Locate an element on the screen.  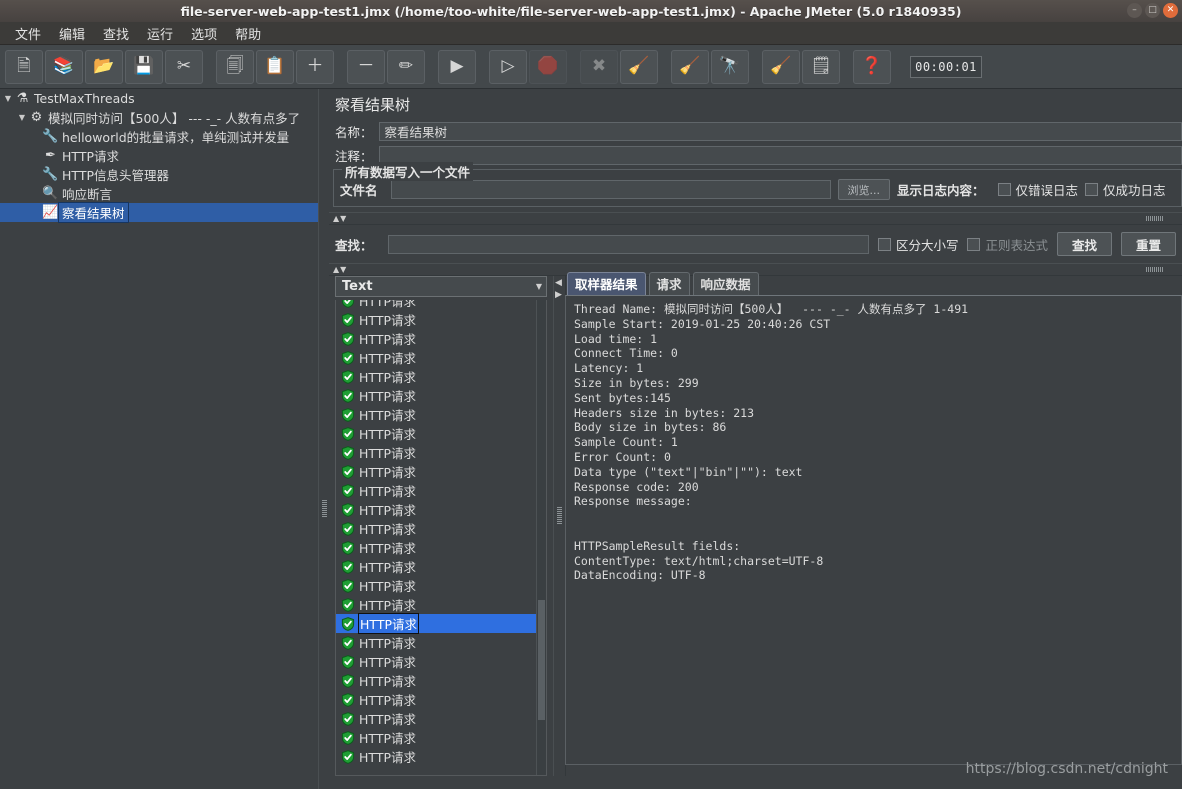
case-sensitive-checkbox: 区分大小写 is located at coordinates (917, 244).